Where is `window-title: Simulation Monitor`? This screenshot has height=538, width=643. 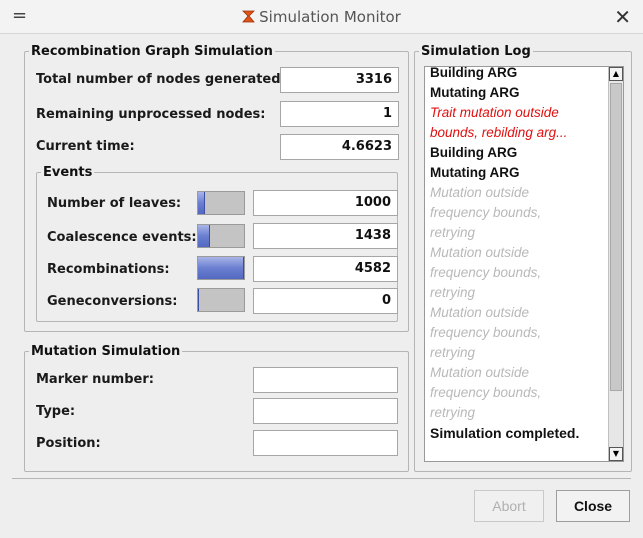 window-title: Simulation Monitor is located at coordinates (330, 17).